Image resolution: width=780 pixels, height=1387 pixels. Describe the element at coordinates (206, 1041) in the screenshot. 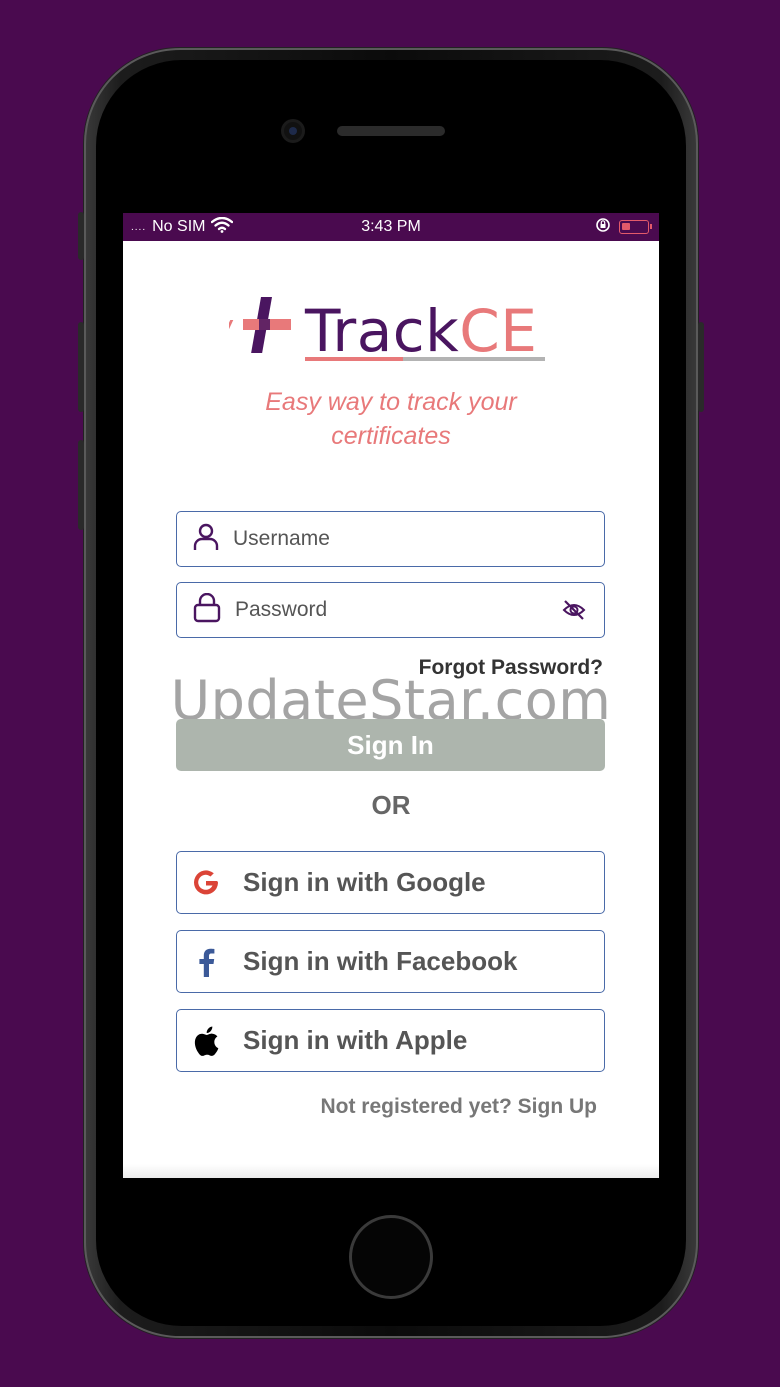

I see `apple-icon` at that location.